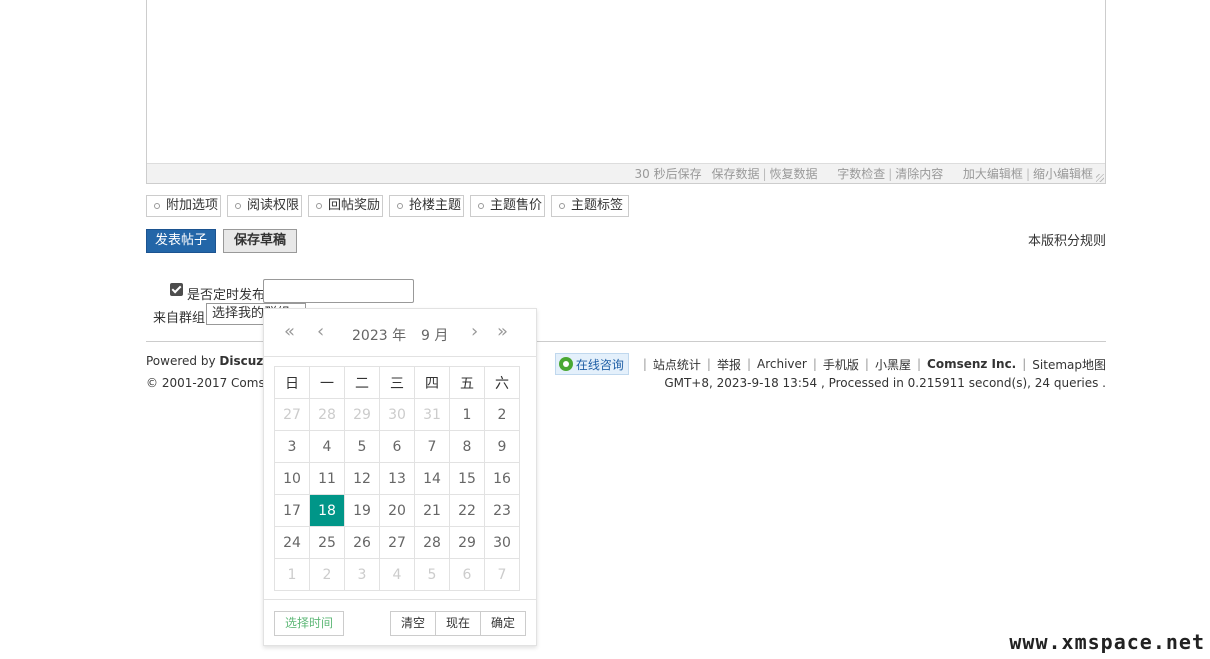  I want to click on save-draft-button: 保存草稿, so click(260, 241).